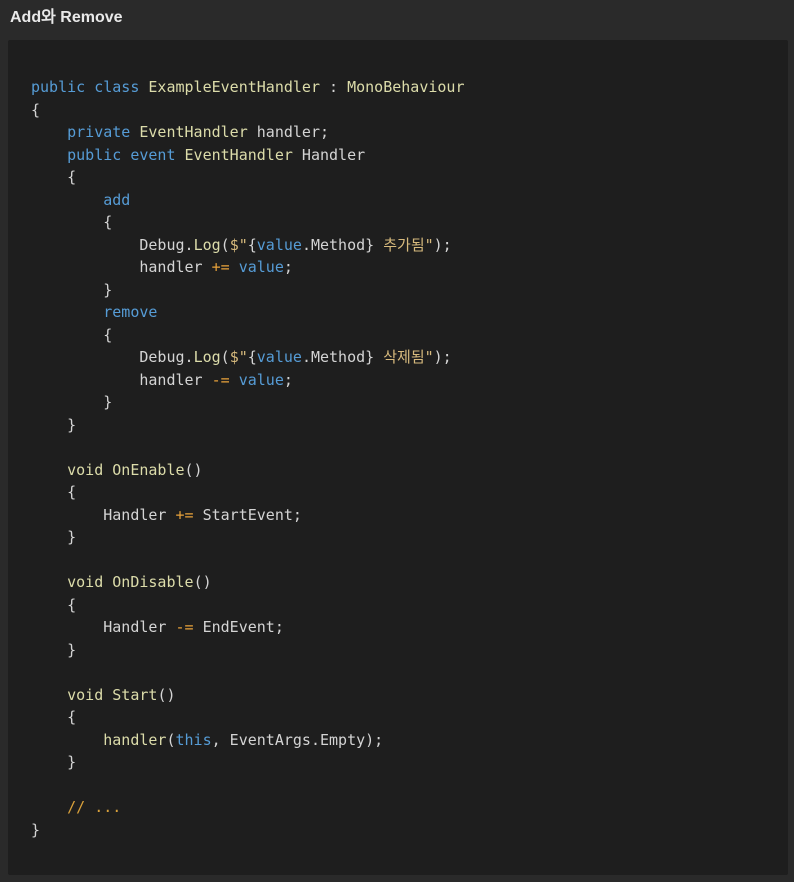  I want to click on code-token: this, so click(193, 739).